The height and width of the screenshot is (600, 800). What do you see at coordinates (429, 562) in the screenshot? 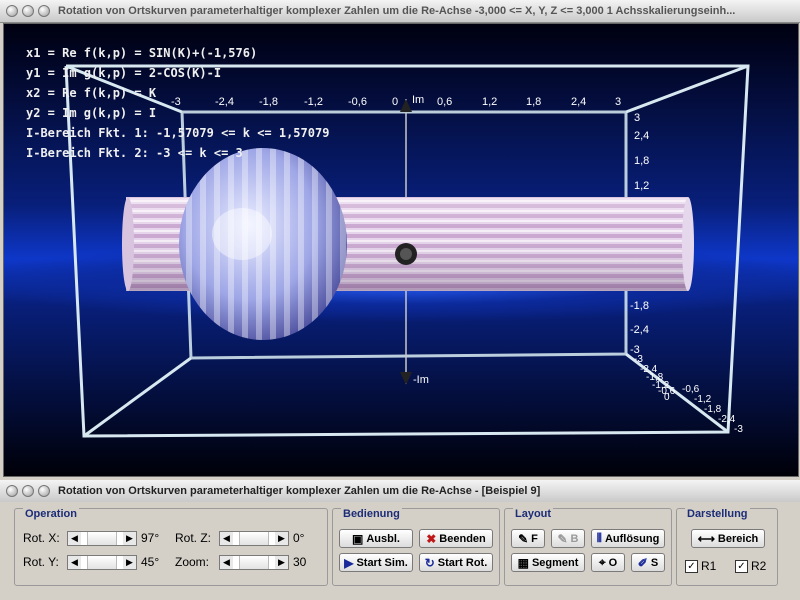
I see `rotate-icon: ↻` at bounding box center [429, 562].